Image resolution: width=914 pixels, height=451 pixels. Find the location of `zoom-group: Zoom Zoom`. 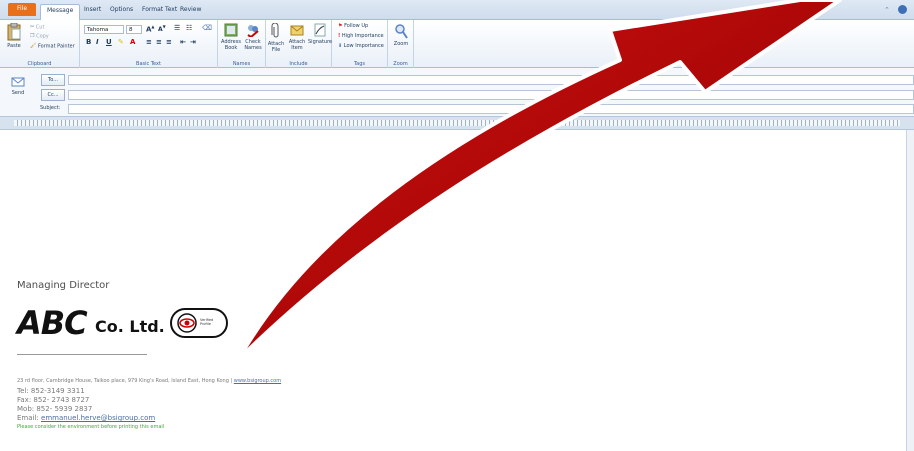

zoom-group: Zoom Zoom is located at coordinates (401, 44).